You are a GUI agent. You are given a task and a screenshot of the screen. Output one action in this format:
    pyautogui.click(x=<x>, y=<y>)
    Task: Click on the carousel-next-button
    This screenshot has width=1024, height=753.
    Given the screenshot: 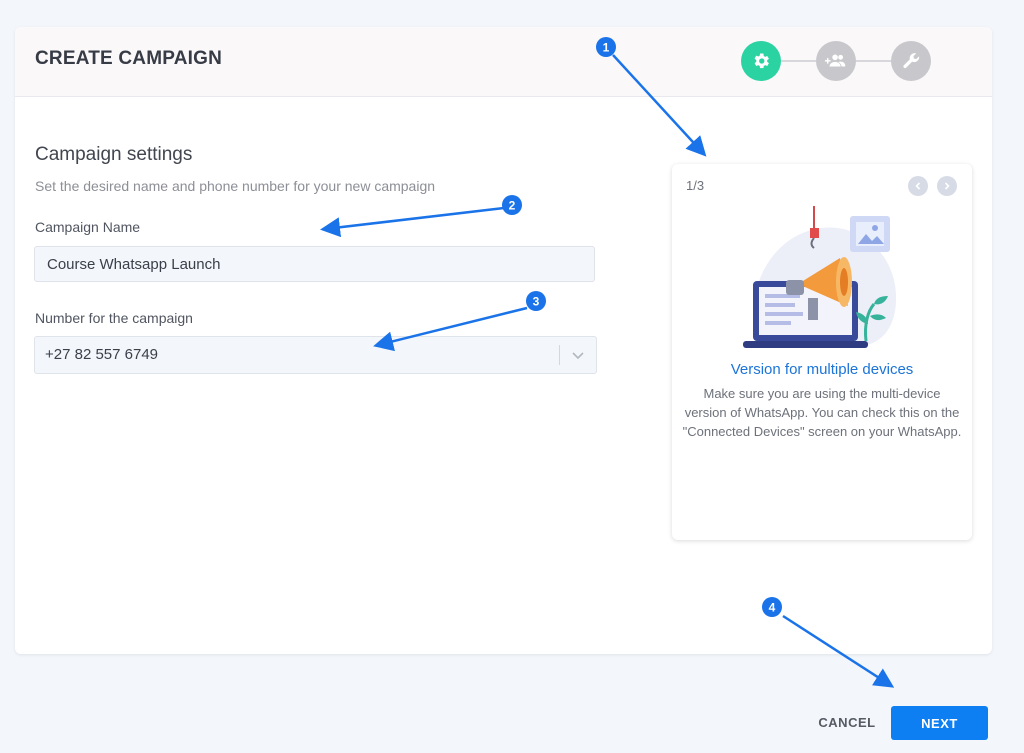 What is the action you would take?
    pyautogui.click(x=947, y=186)
    